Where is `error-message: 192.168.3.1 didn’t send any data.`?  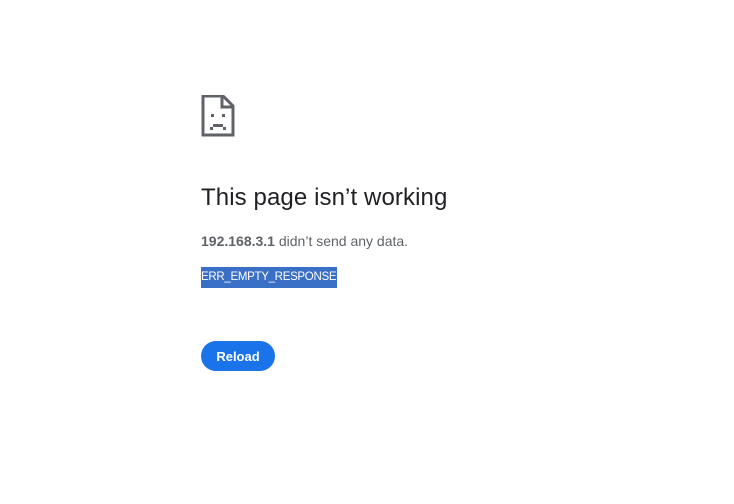
error-message: 192.168.3.1 didn’t send any data. is located at coordinates (304, 241).